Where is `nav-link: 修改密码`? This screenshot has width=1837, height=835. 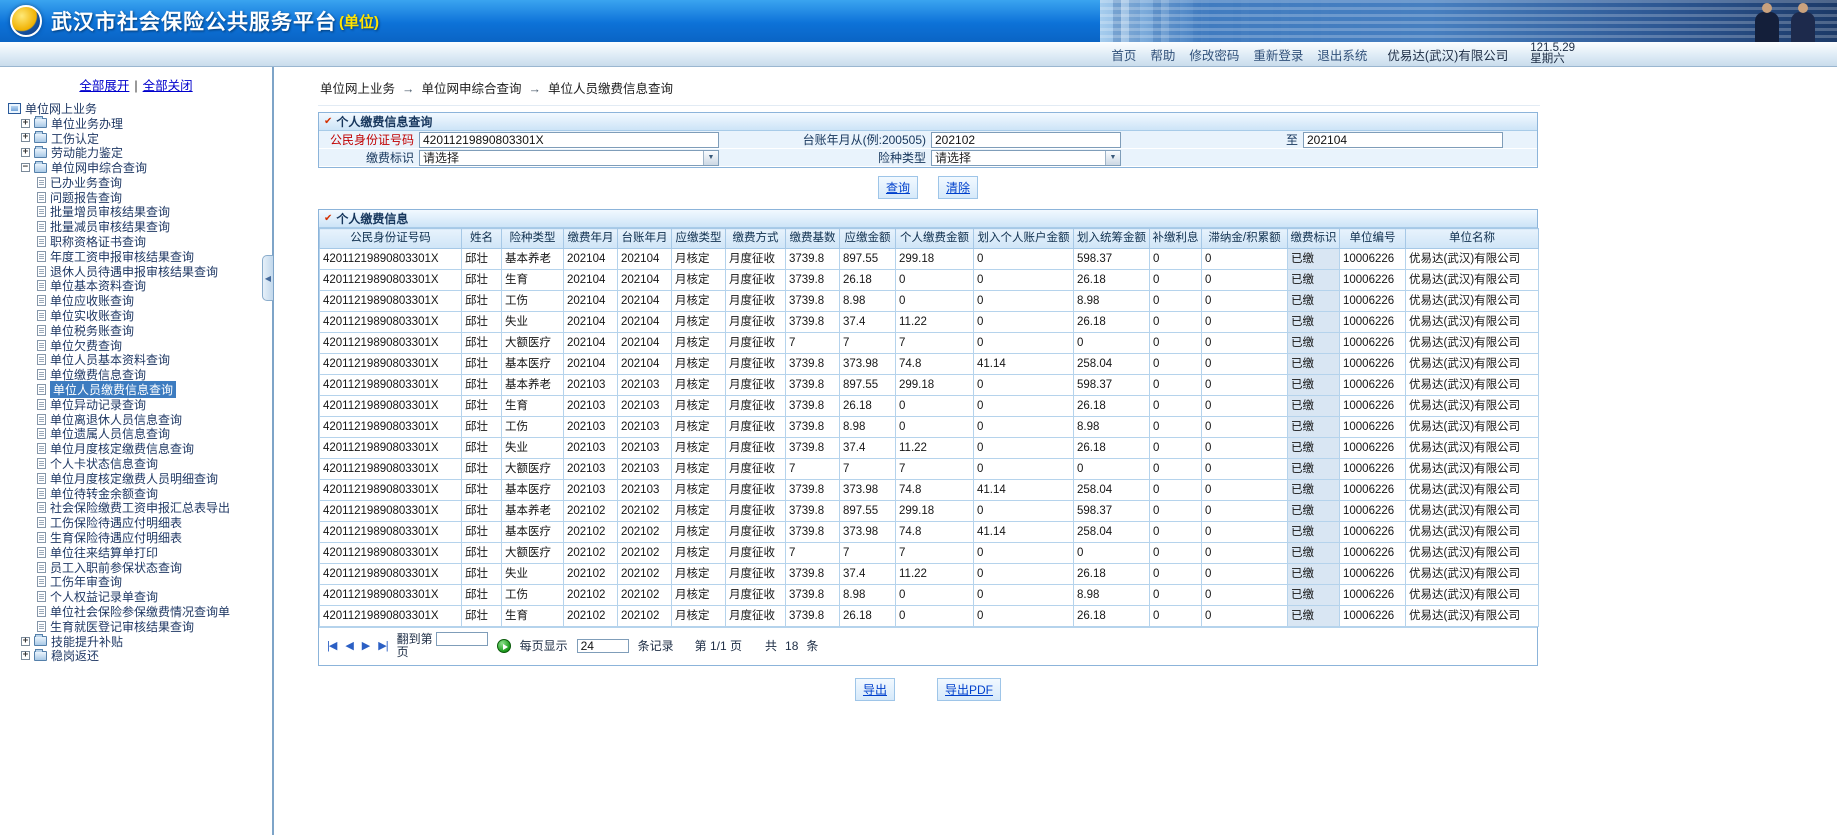
nav-link: 修改密码 is located at coordinates (1214, 54).